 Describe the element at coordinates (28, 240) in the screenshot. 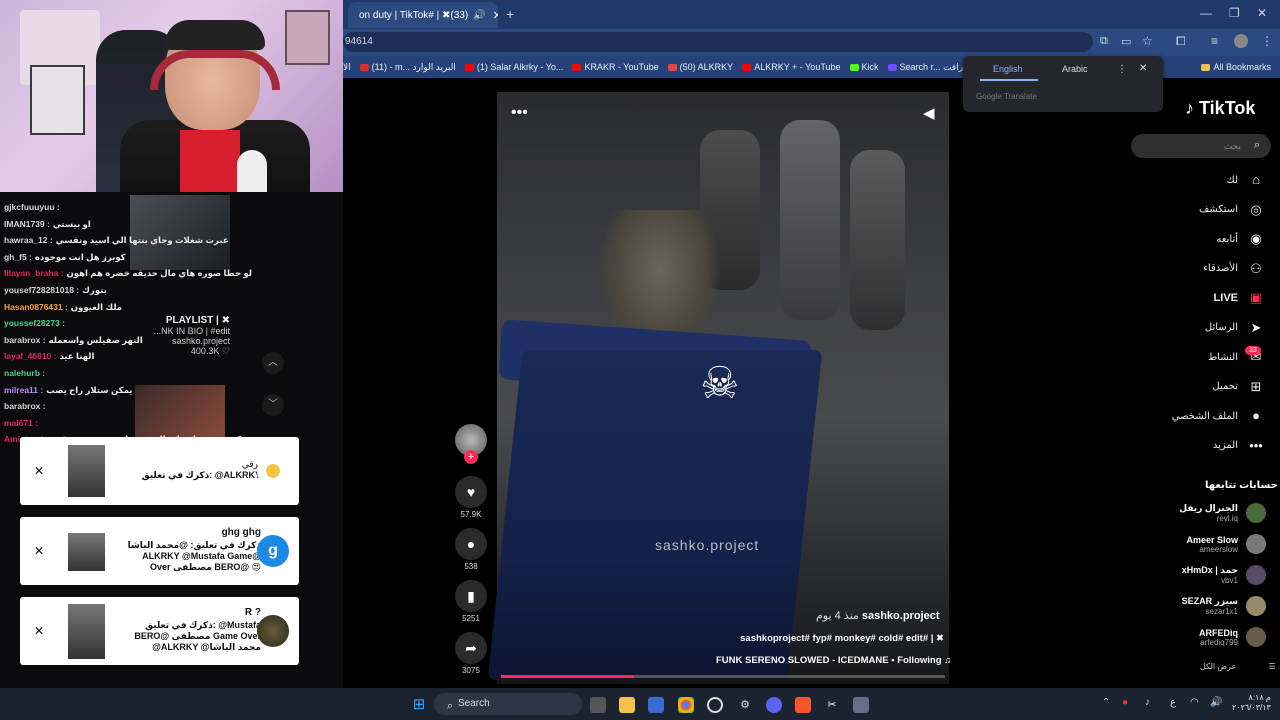

I see `chat-username: hawraa_12 :` at that location.